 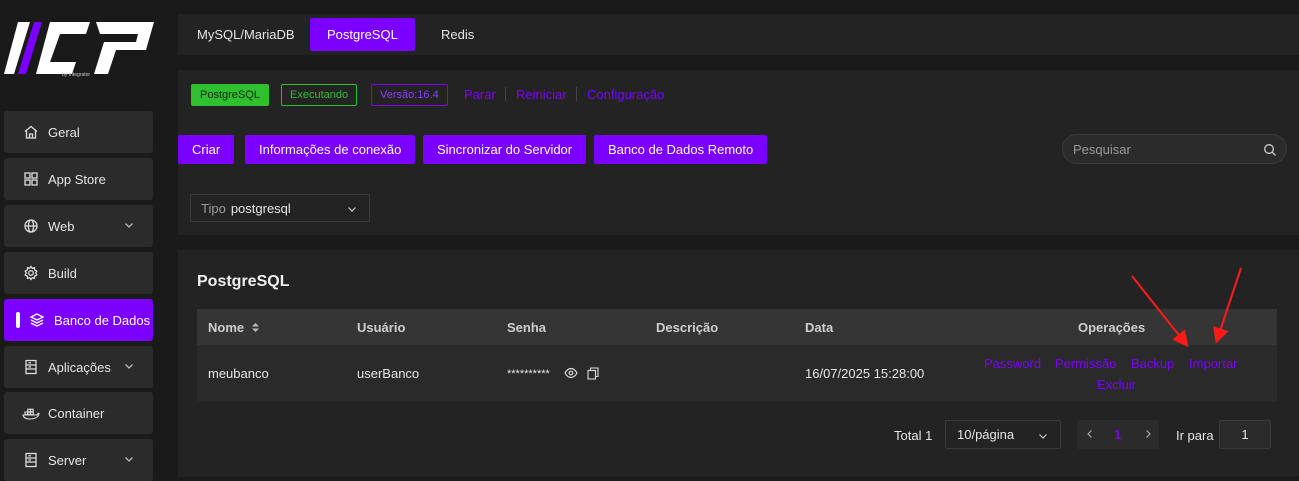 What do you see at coordinates (102, 320) in the screenshot?
I see `sidebar-item-label: Banco de Dados` at bounding box center [102, 320].